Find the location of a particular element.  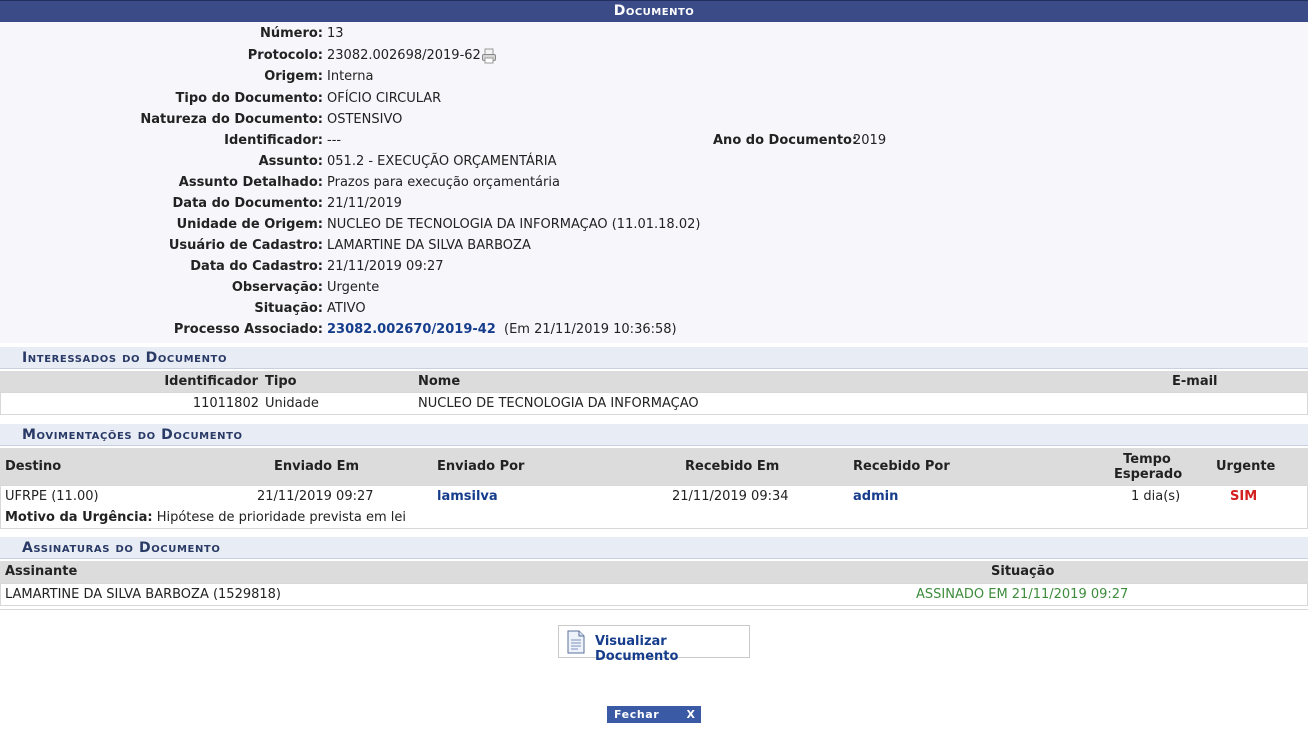

field-label: Usuário de Cadastro: is located at coordinates (245, 245).